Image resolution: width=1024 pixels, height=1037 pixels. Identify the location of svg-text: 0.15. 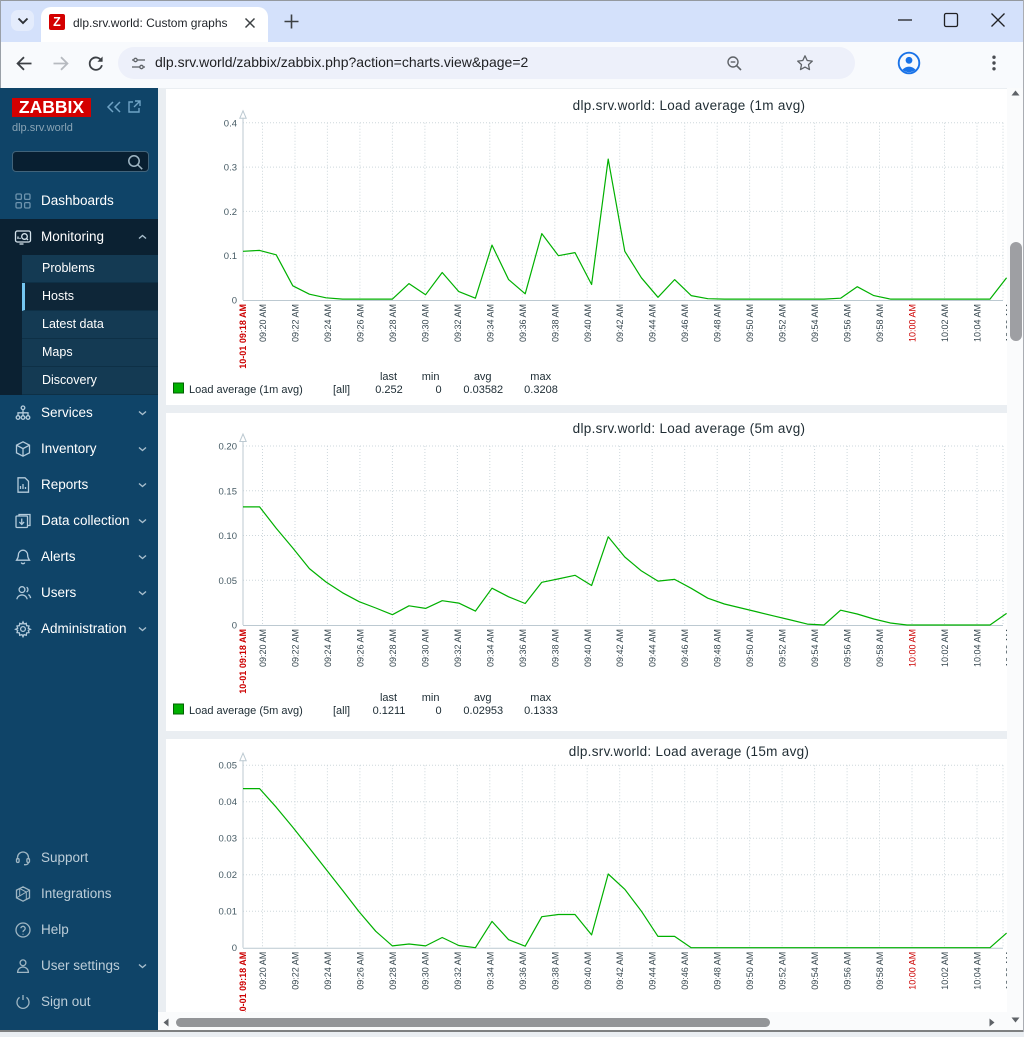
(228, 491).